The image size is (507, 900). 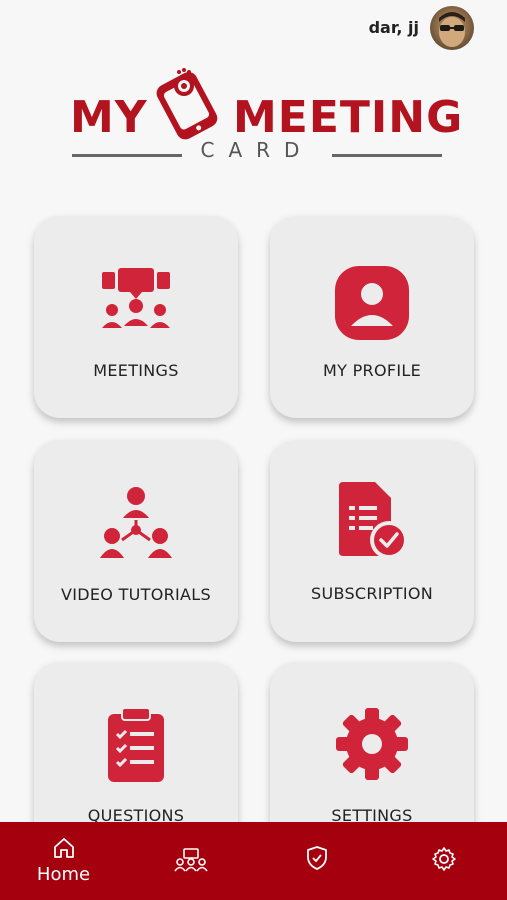 I want to click on video-tutorials-icon, so click(x=136, y=522).